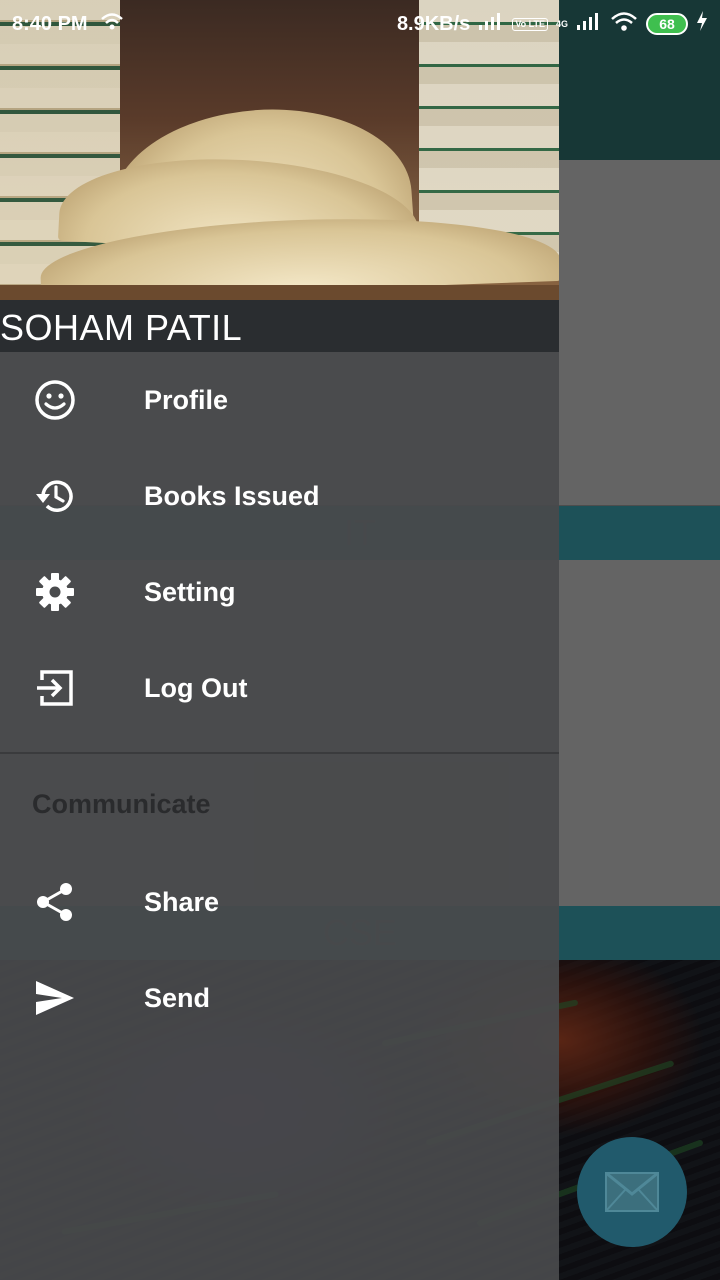 The image size is (720, 1280). I want to click on menu-item-setting: Setting, so click(279, 592).